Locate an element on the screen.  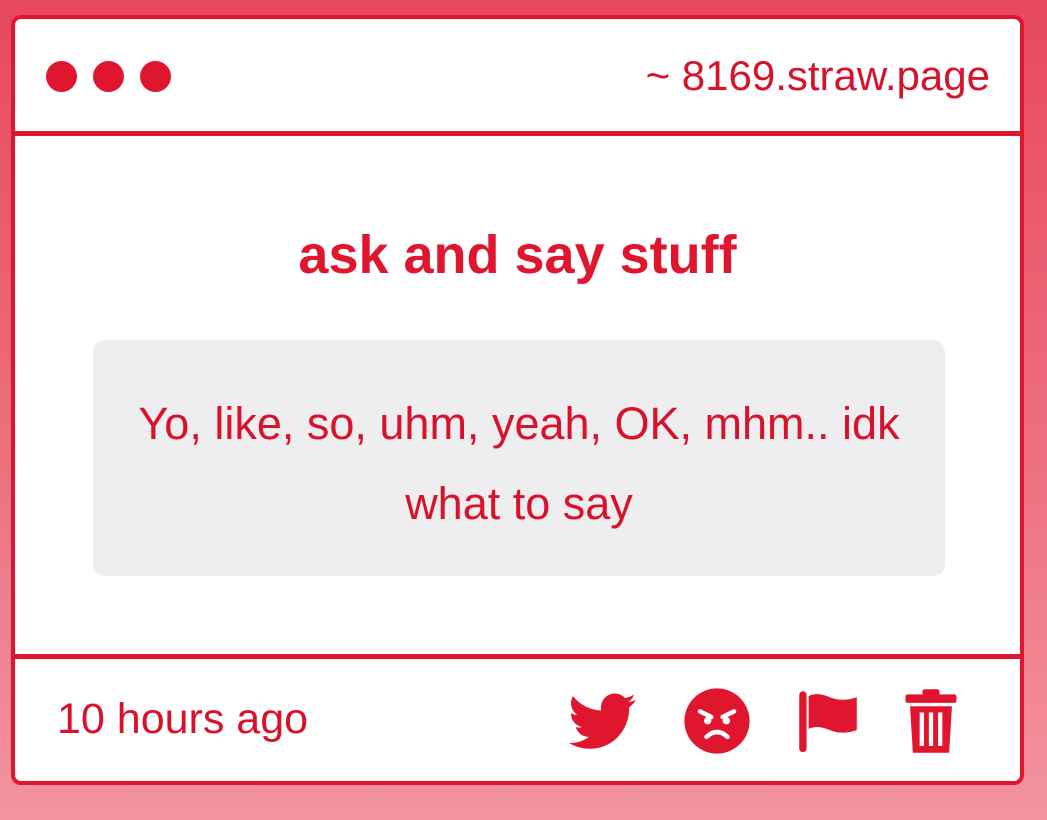
angry-face-icon is located at coordinates (717, 721).